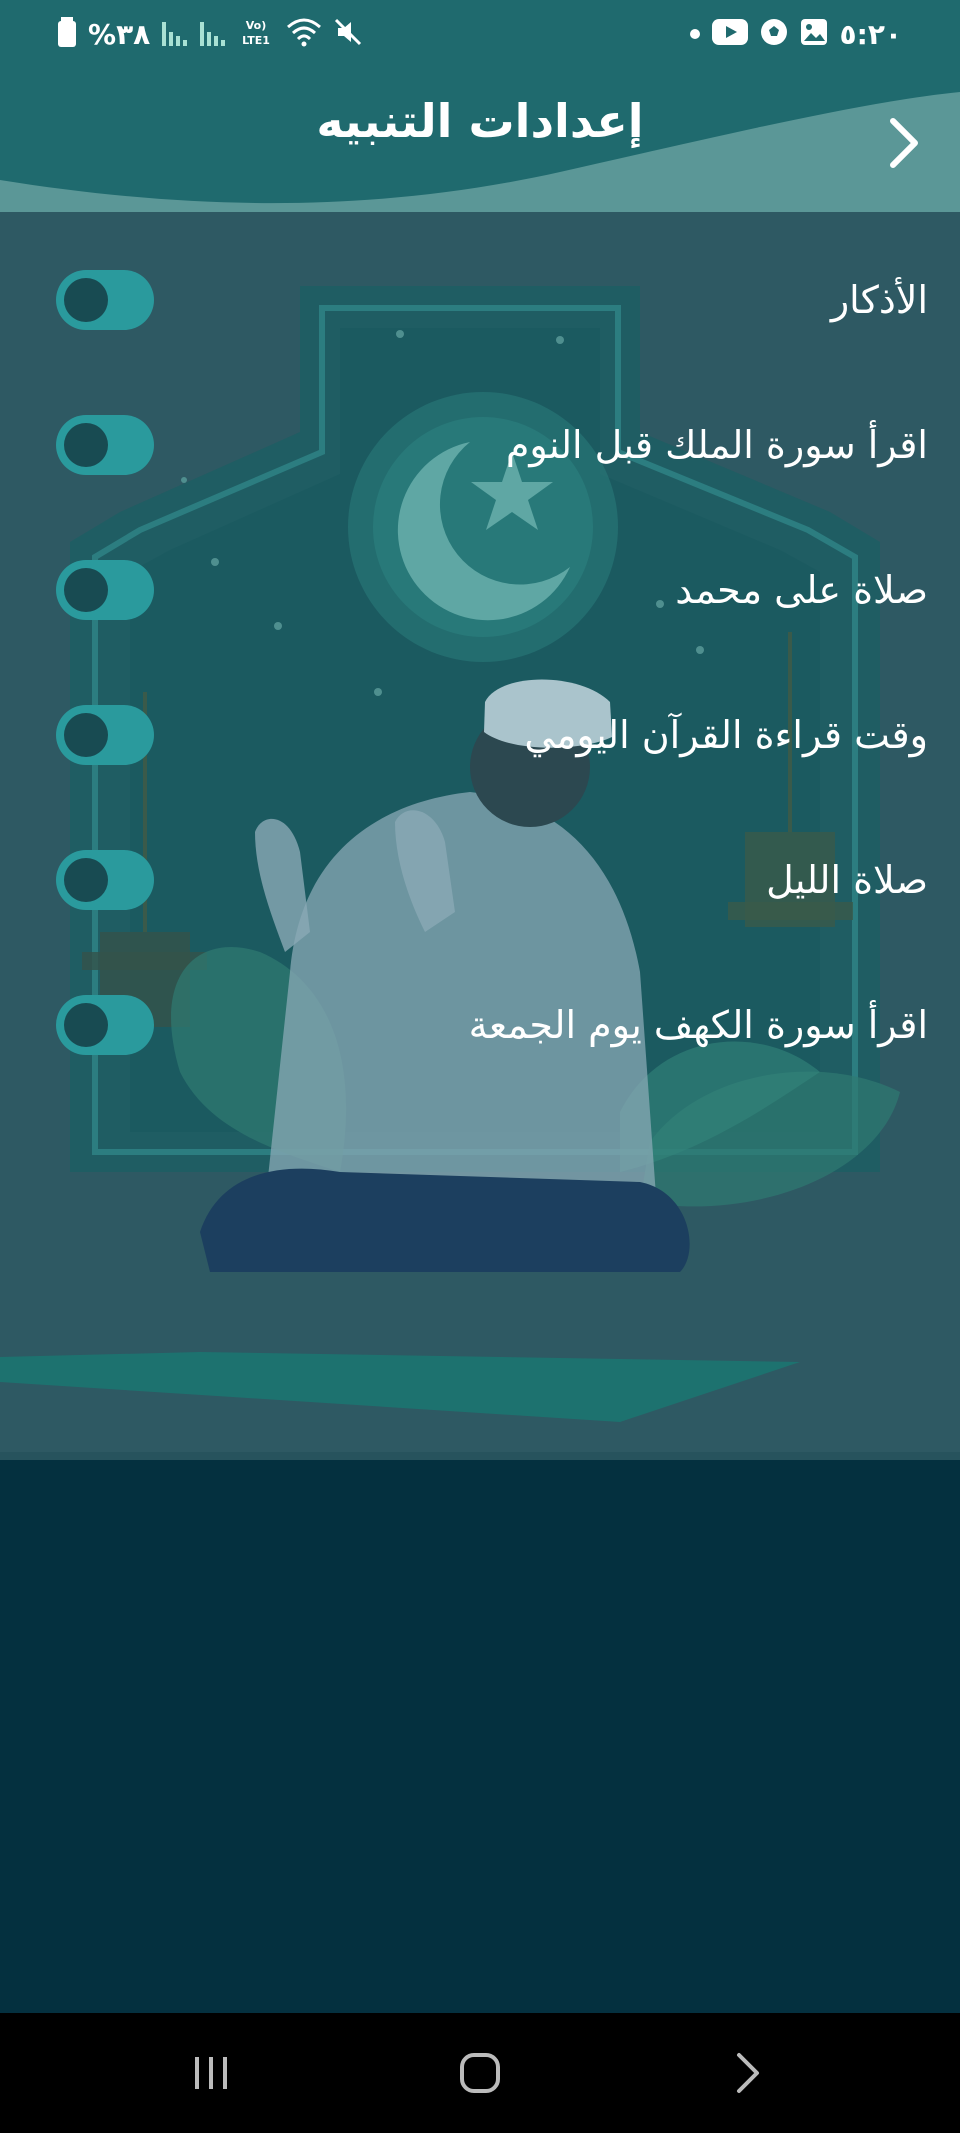 This screenshot has height=2133, width=960. I want to click on home-button, so click(480, 2073).